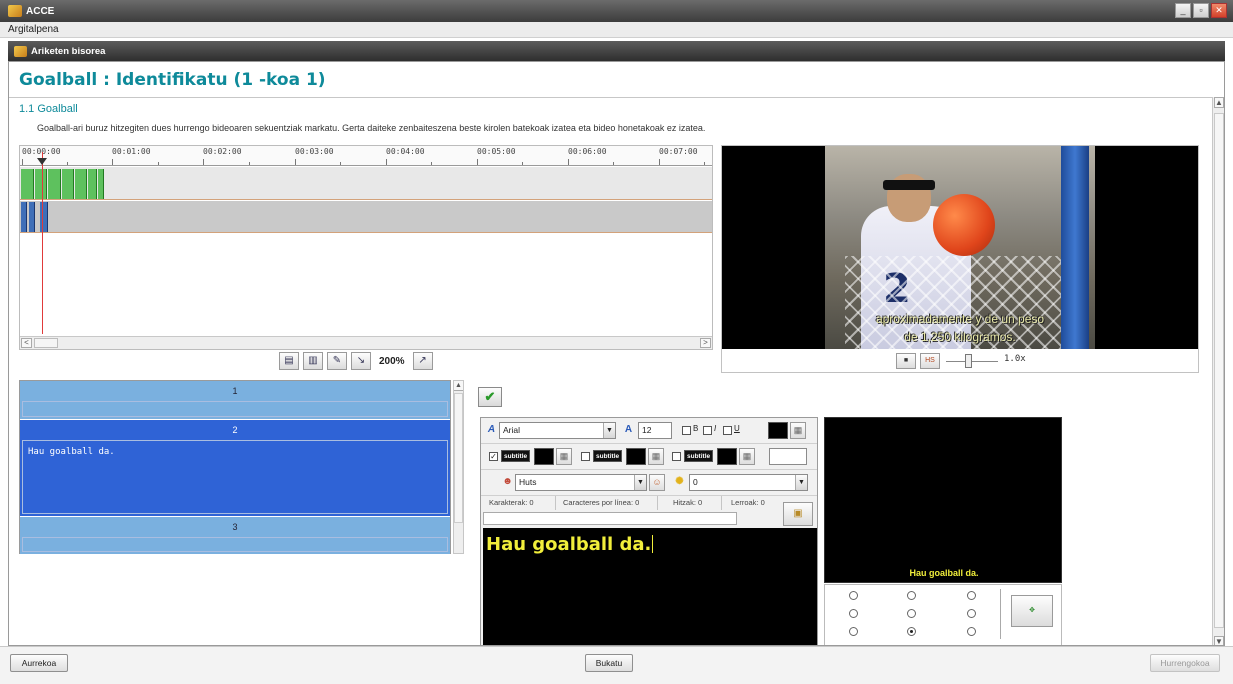 Image resolution: width=1233 pixels, height=684 pixels. I want to click on position-radio-top-left, so click(853, 595).